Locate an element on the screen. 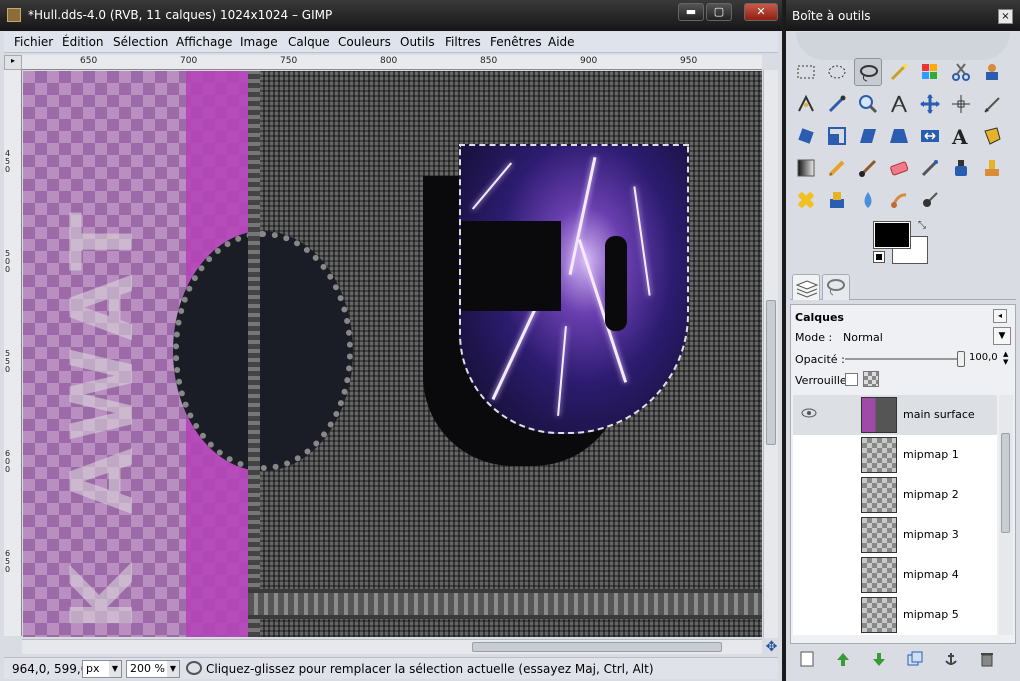 Image resolution: width=1020 pixels, height=681 pixels. unit-select: px ▼ is located at coordinates (102, 669).